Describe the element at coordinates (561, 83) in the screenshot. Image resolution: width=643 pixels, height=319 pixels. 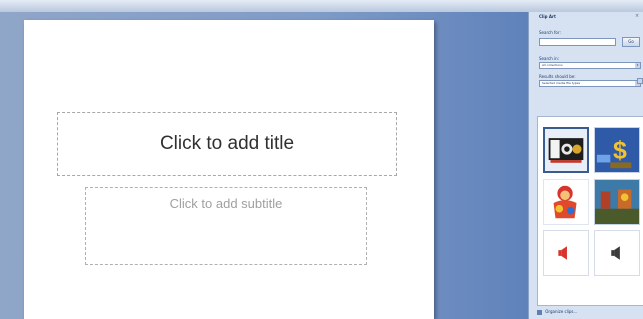
I see `results-type-value: Selected media file types` at that location.